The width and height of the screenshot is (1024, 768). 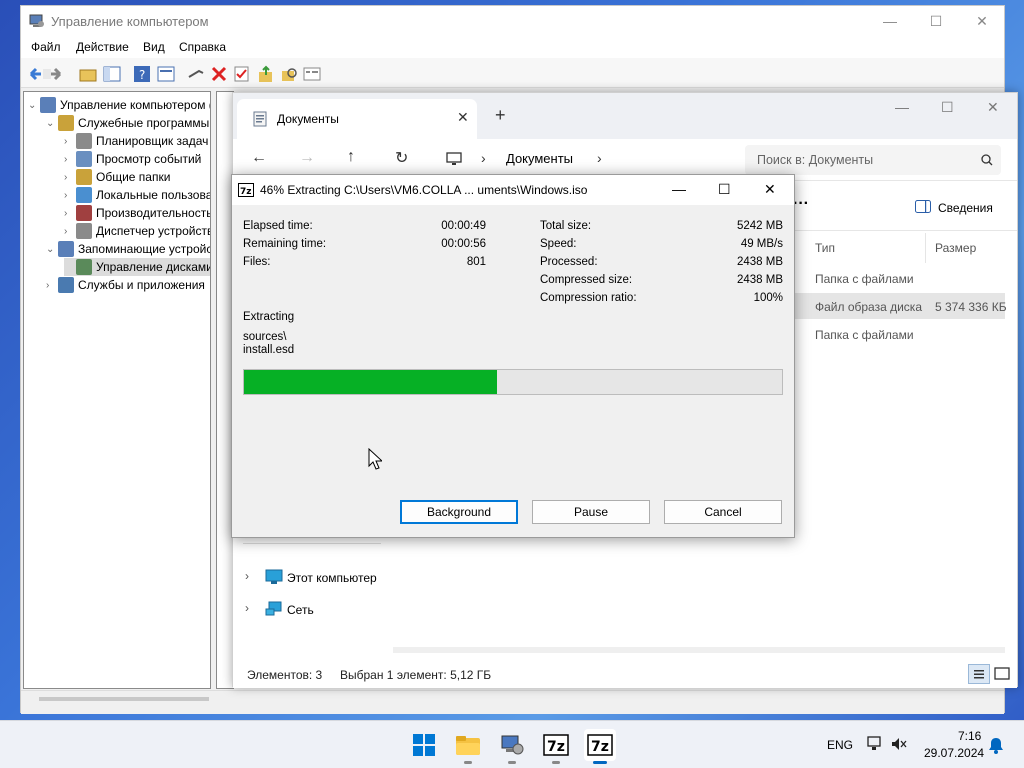 What do you see at coordinates (128, 249) in the screenshot?
I see `tree-item: ⌄ Запоминающие устройст` at bounding box center [128, 249].